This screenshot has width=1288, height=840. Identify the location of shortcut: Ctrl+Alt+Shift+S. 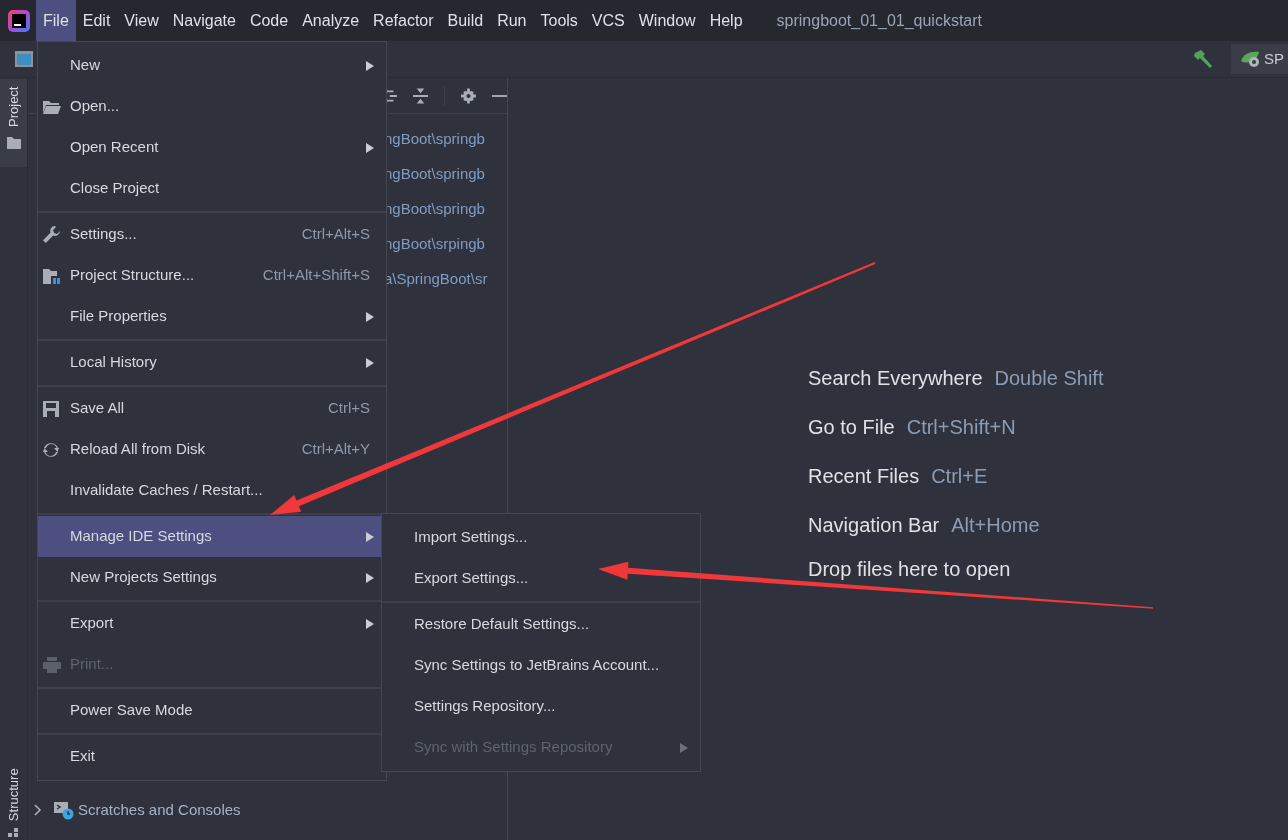
(316, 275).